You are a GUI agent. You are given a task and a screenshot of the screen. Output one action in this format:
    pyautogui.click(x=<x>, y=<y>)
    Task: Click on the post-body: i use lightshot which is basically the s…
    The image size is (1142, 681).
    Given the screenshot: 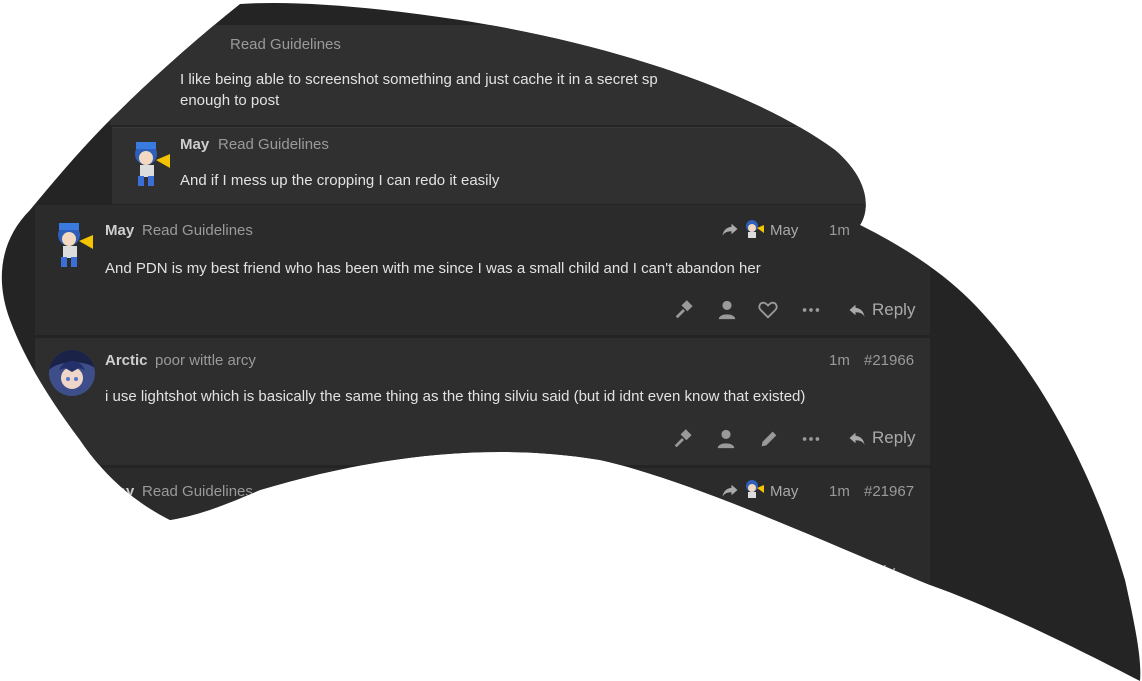 What is the action you would take?
    pyautogui.click(x=455, y=396)
    